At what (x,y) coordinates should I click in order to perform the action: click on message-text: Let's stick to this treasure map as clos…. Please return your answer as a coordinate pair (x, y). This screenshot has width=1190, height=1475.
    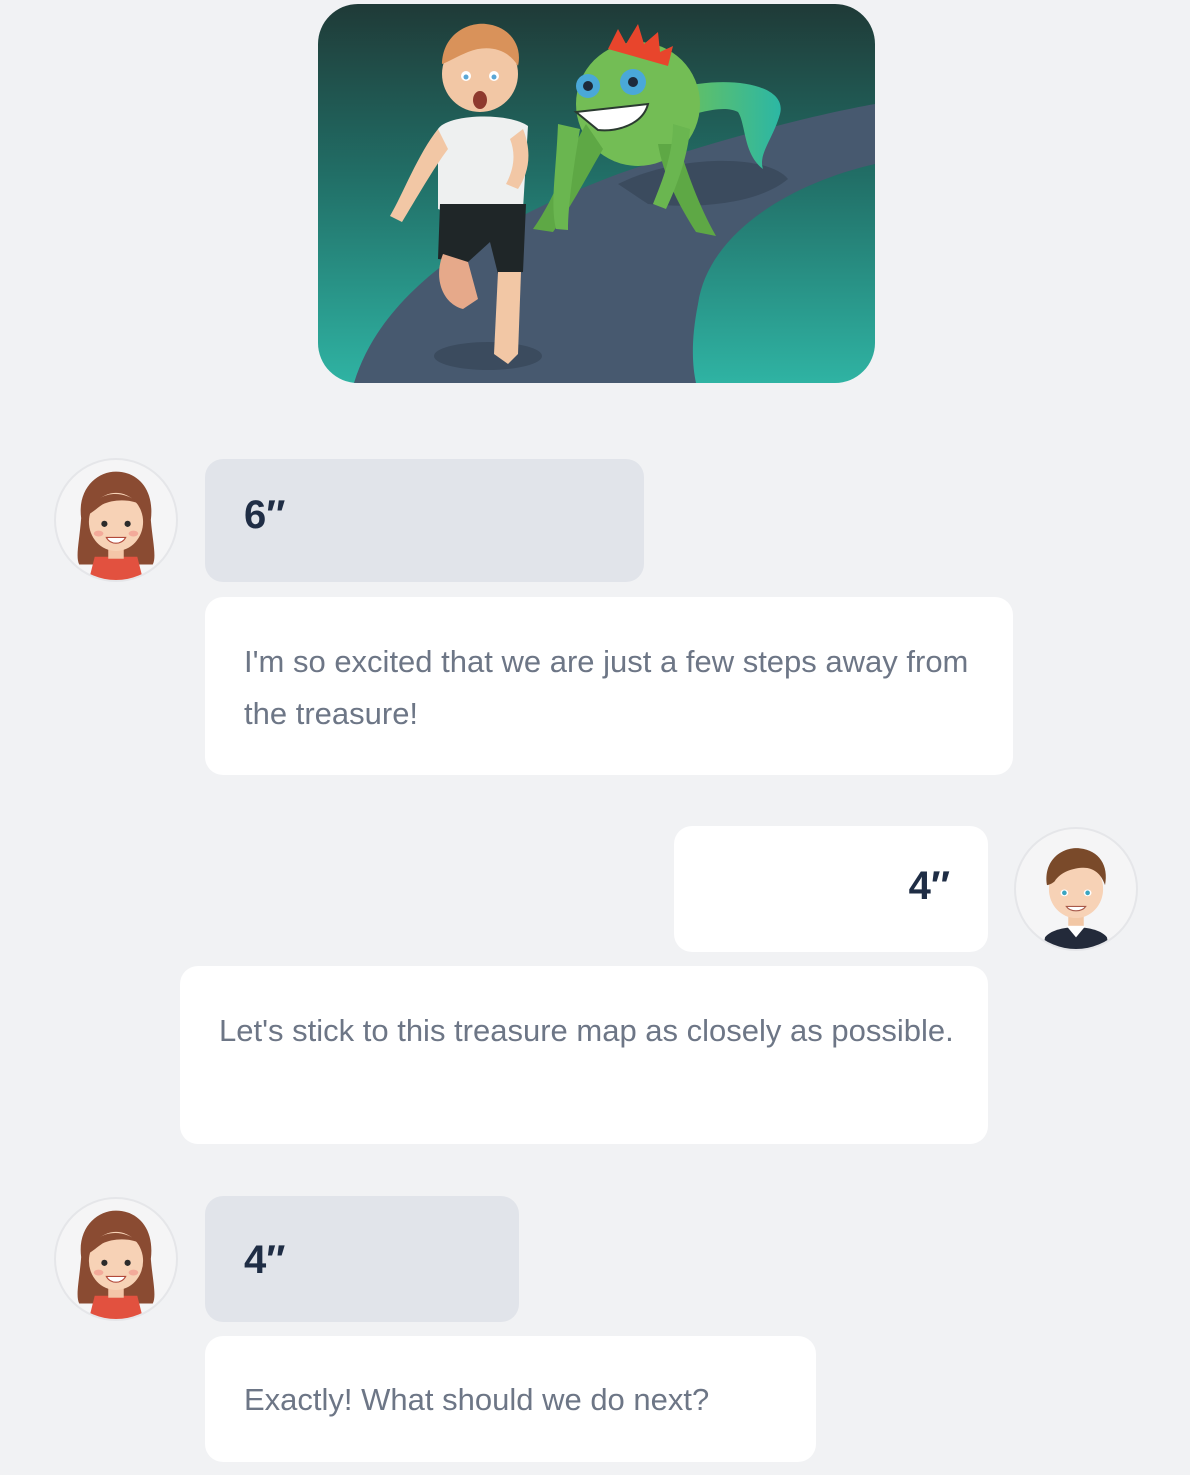
    Looking at the image, I should click on (586, 1030).